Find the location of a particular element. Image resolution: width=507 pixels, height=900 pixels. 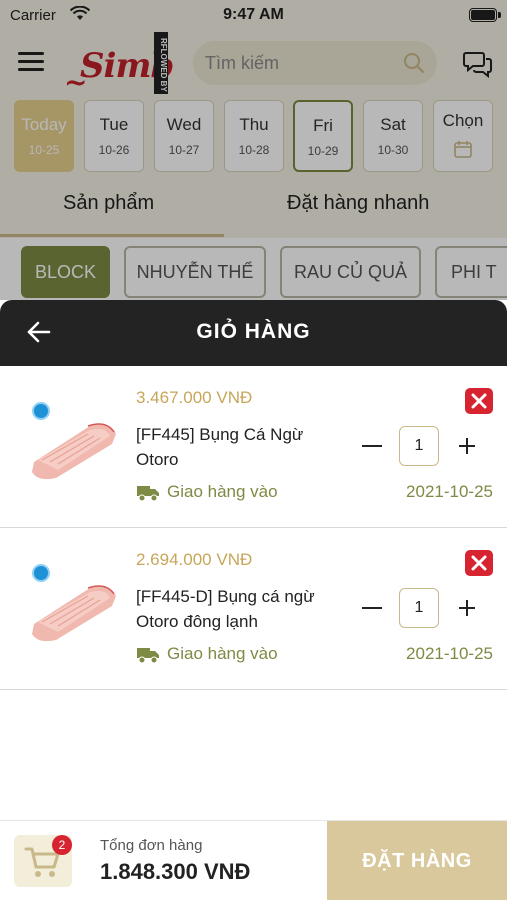

cart-title: GIỎ HÀNG is located at coordinates (253, 331).